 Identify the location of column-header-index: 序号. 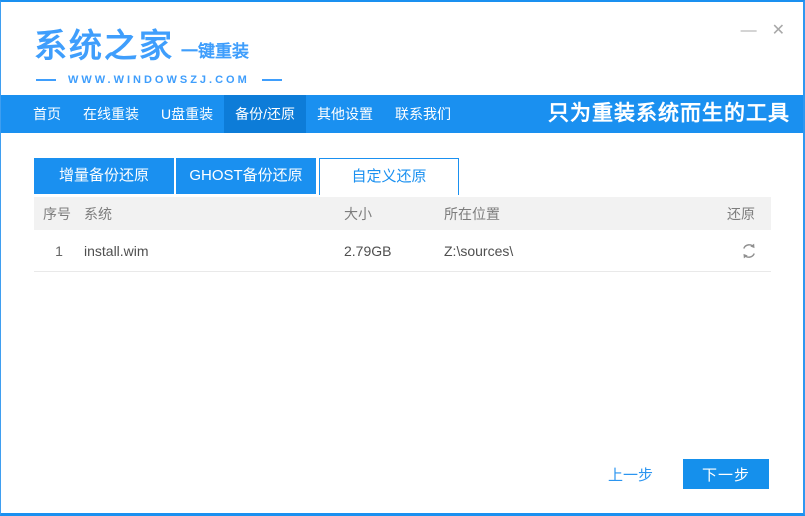
(57, 213).